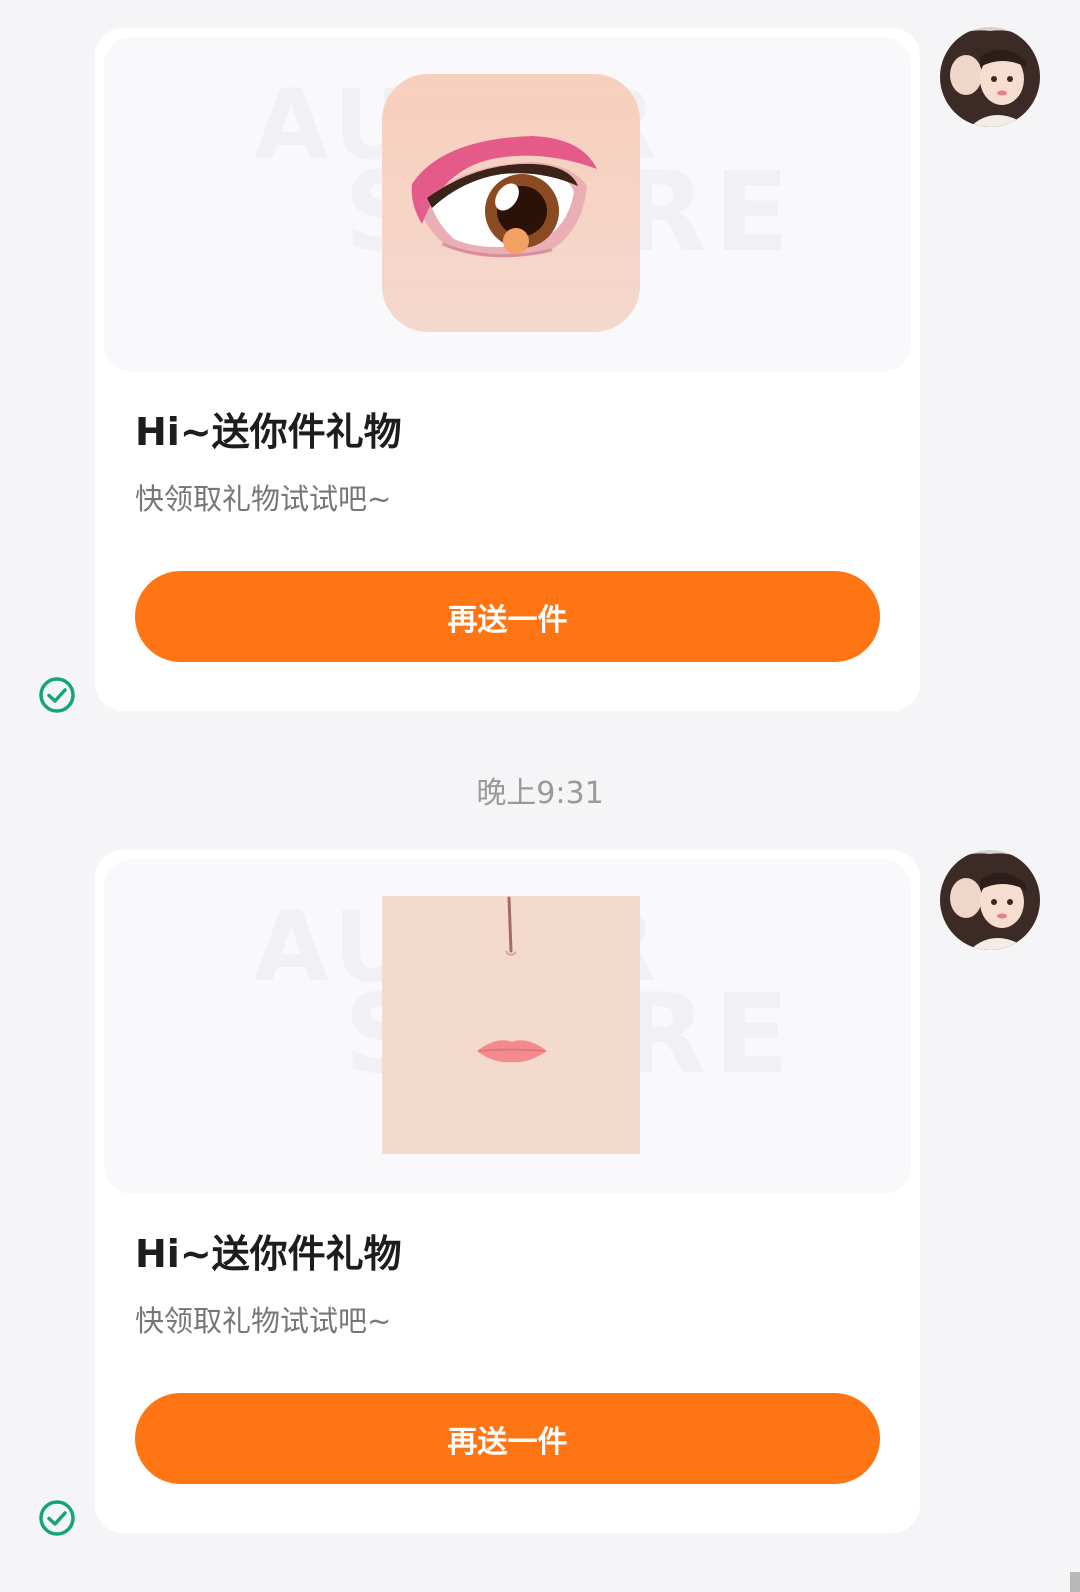 This screenshot has height=1592, width=1080. I want to click on face-nose-lips-graphic, so click(511, 1025).